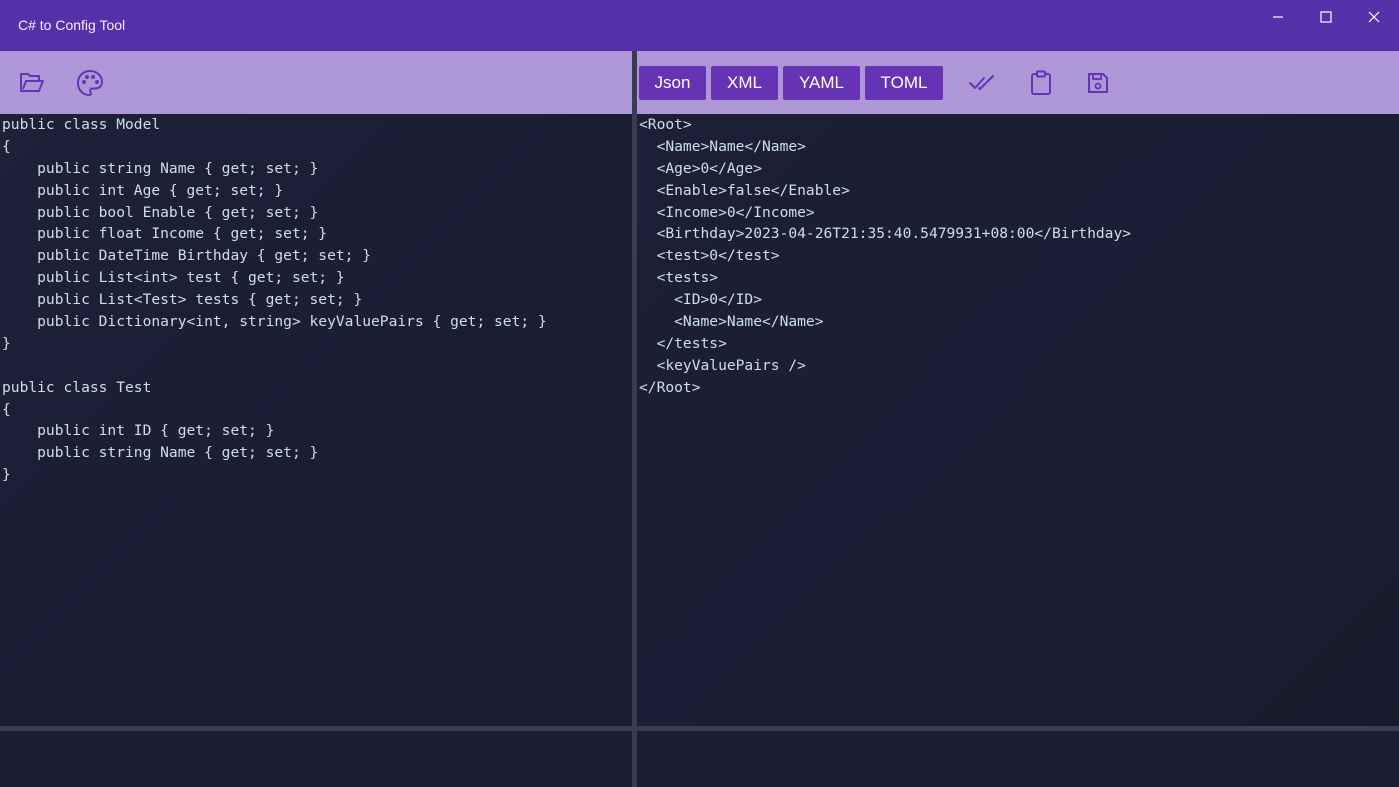 Image resolution: width=1399 pixels, height=787 pixels. What do you see at coordinates (316, 759) in the screenshot?
I see `left-status-area` at bounding box center [316, 759].